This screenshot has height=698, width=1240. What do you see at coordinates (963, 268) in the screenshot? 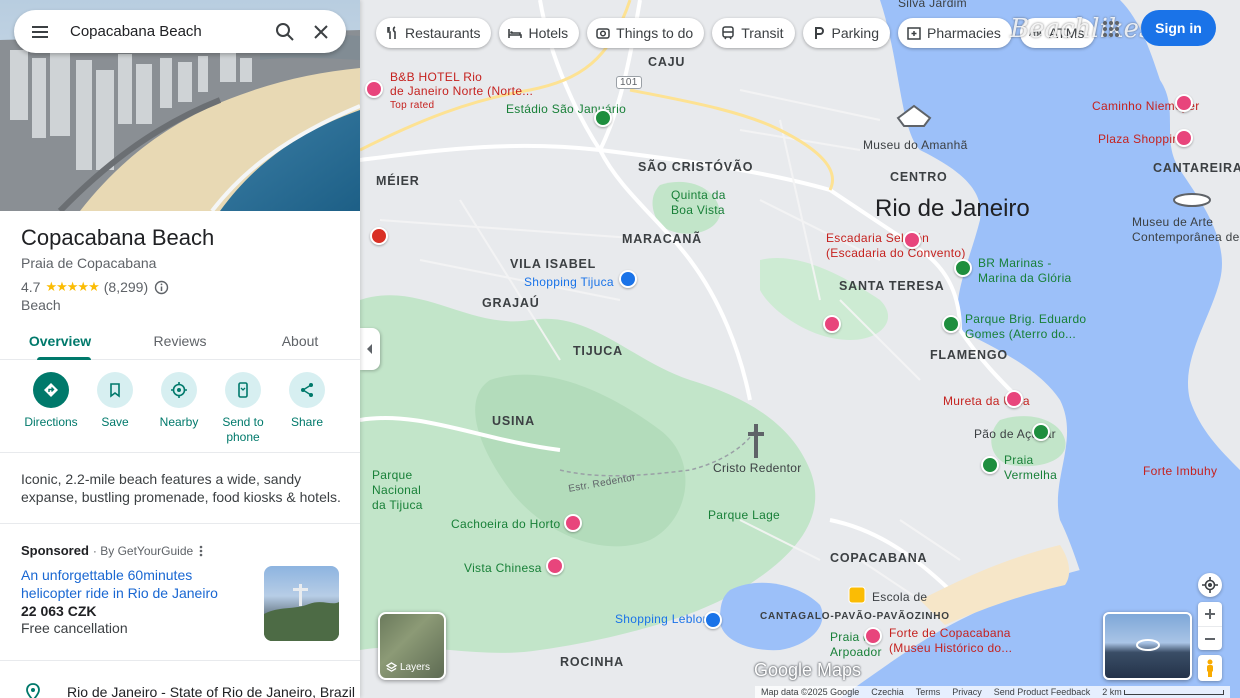
I see `marina-pin-icon` at bounding box center [963, 268].